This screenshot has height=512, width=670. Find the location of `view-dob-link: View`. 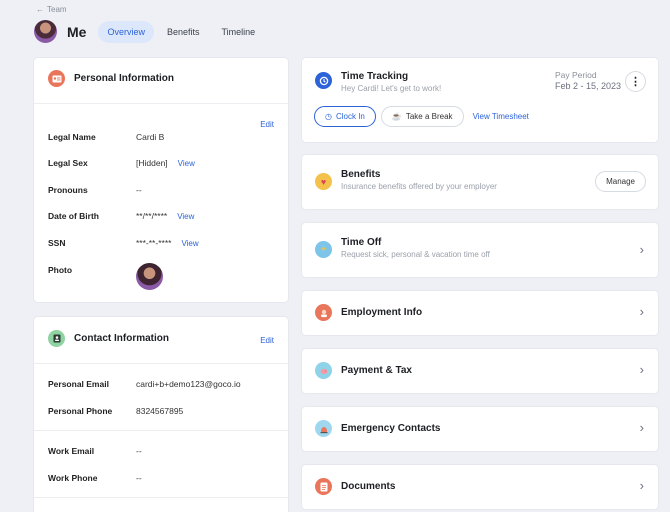

view-dob-link: View is located at coordinates (185, 216).